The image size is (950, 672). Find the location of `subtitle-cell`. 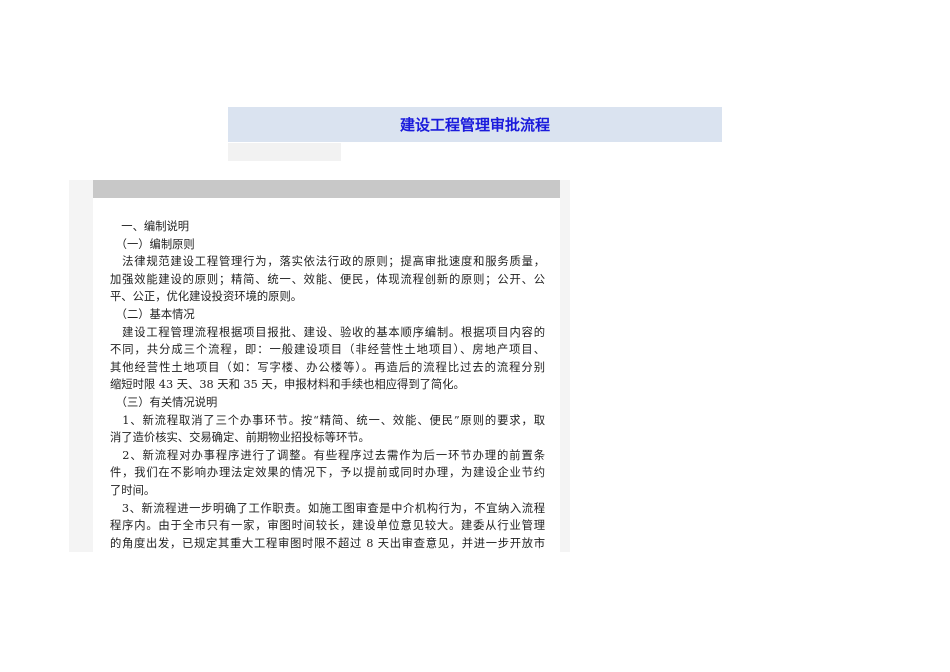

subtitle-cell is located at coordinates (284, 152).